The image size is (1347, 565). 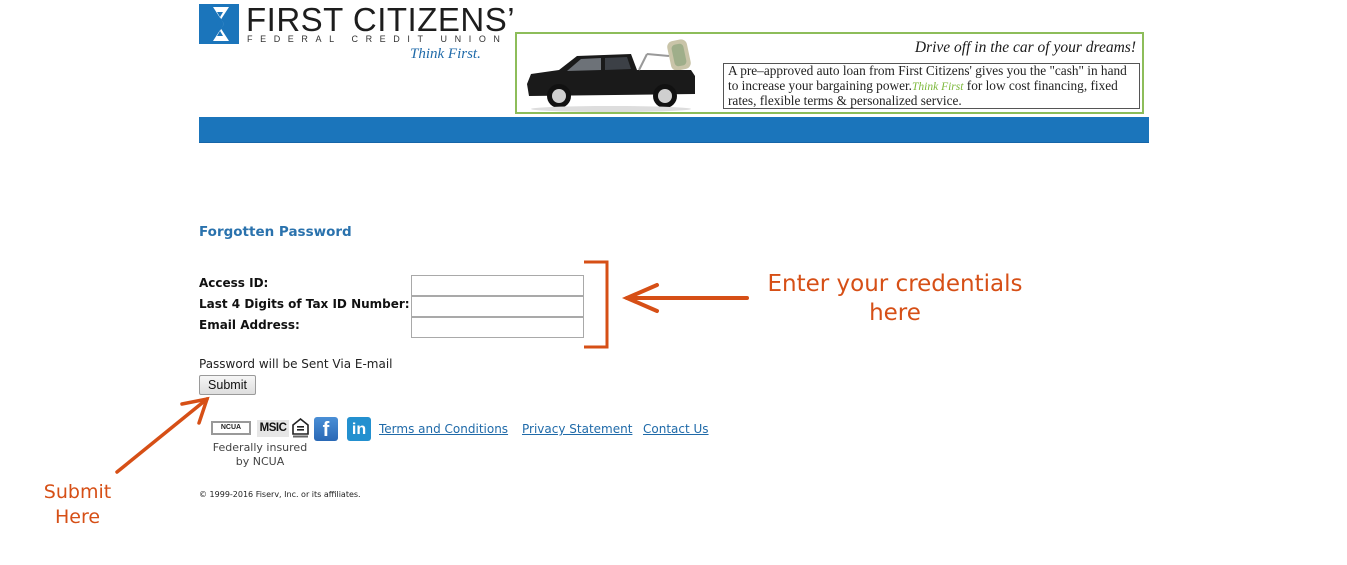 What do you see at coordinates (596, 304) in the screenshot?
I see `credentials-bracket` at bounding box center [596, 304].